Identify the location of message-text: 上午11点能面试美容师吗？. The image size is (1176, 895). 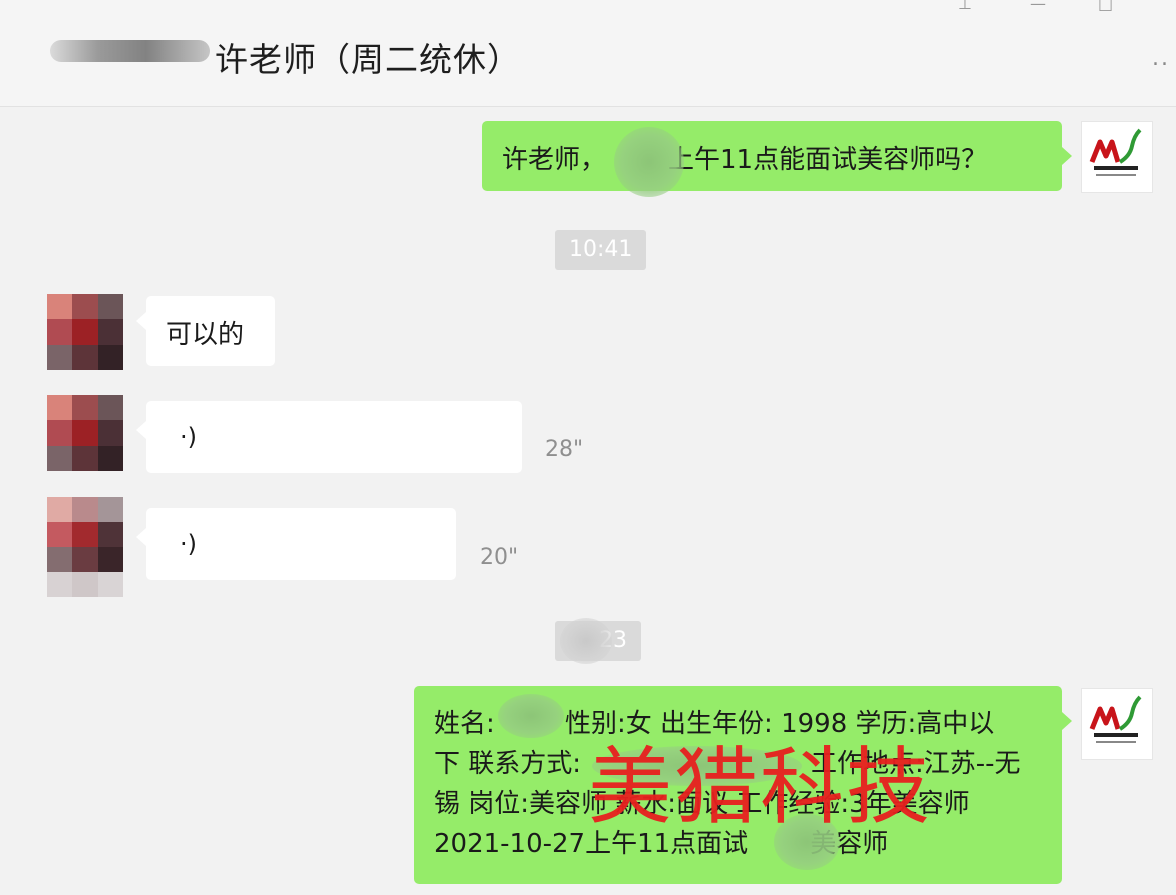
(828, 160).